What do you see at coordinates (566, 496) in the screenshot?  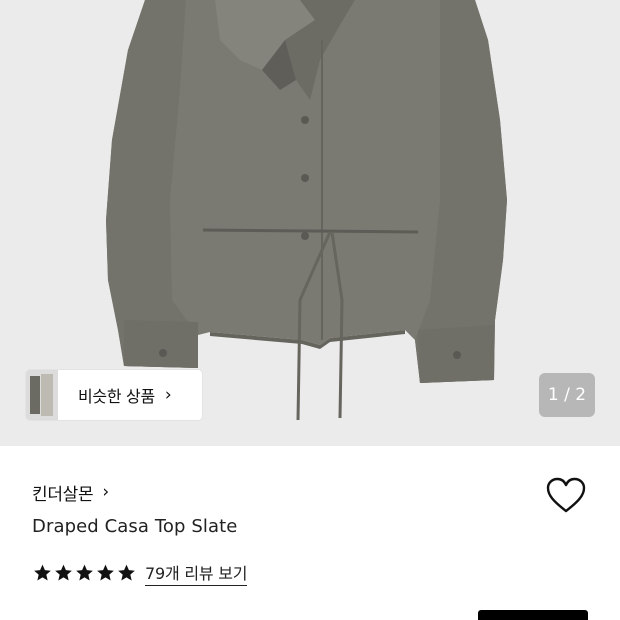 I see `wishlist-heart-icon` at bounding box center [566, 496].